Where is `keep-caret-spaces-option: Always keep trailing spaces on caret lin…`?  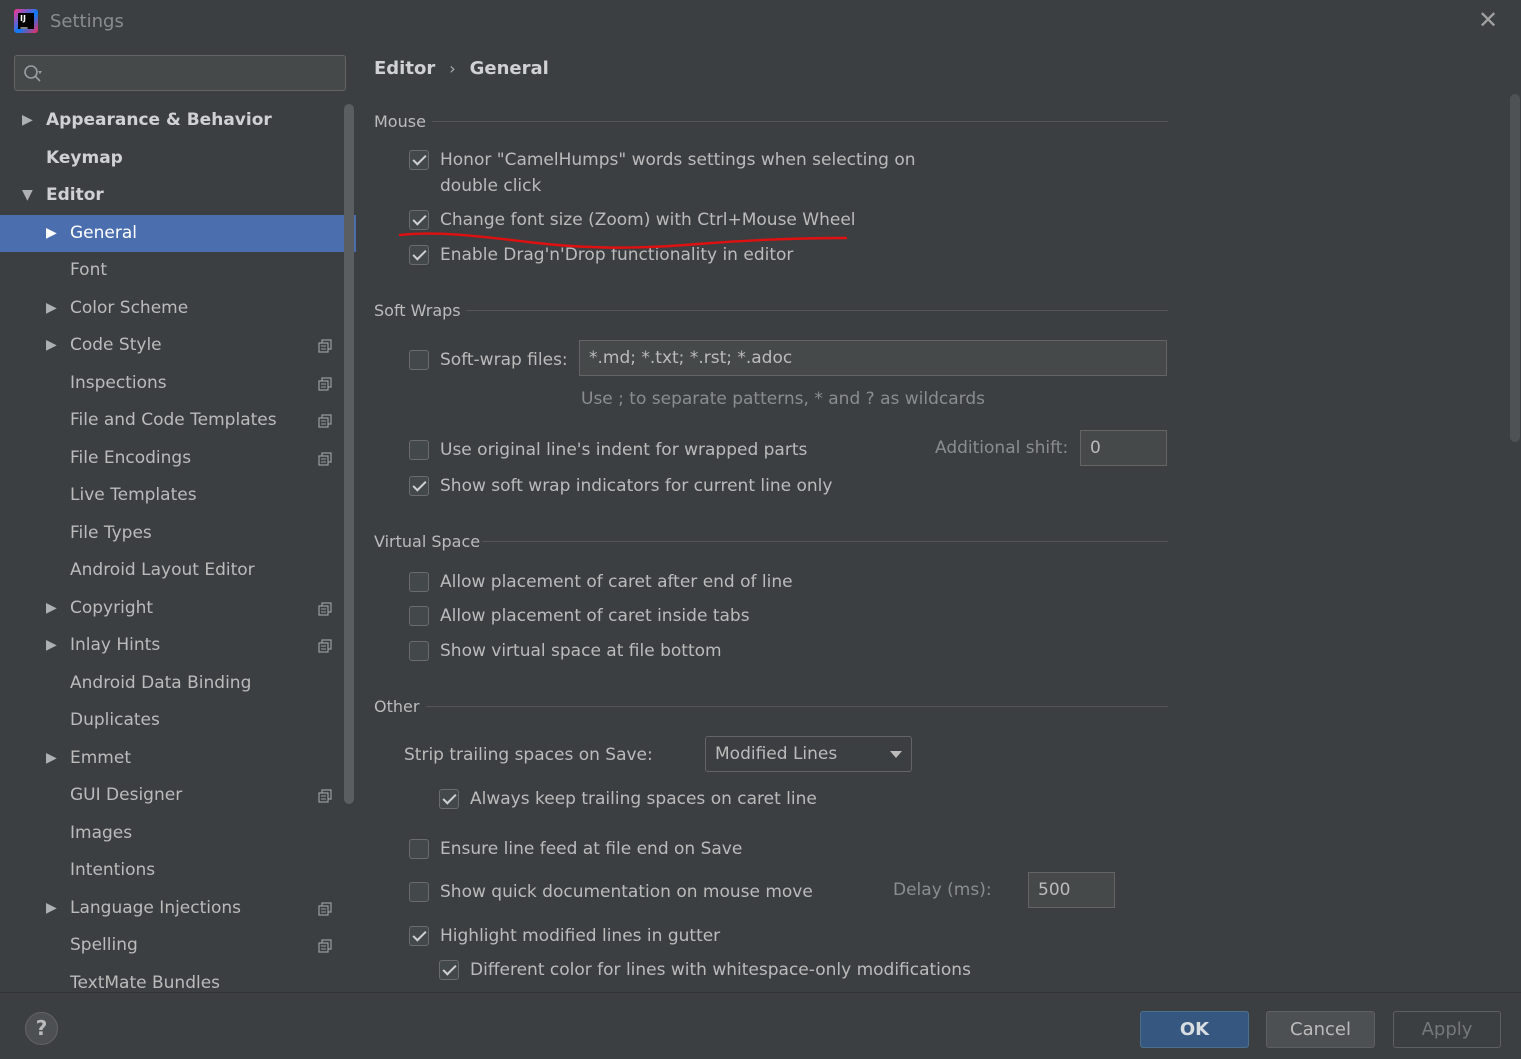
keep-caret-spaces-option: Always keep trailing spaces on caret lin… is located at coordinates (639, 799).